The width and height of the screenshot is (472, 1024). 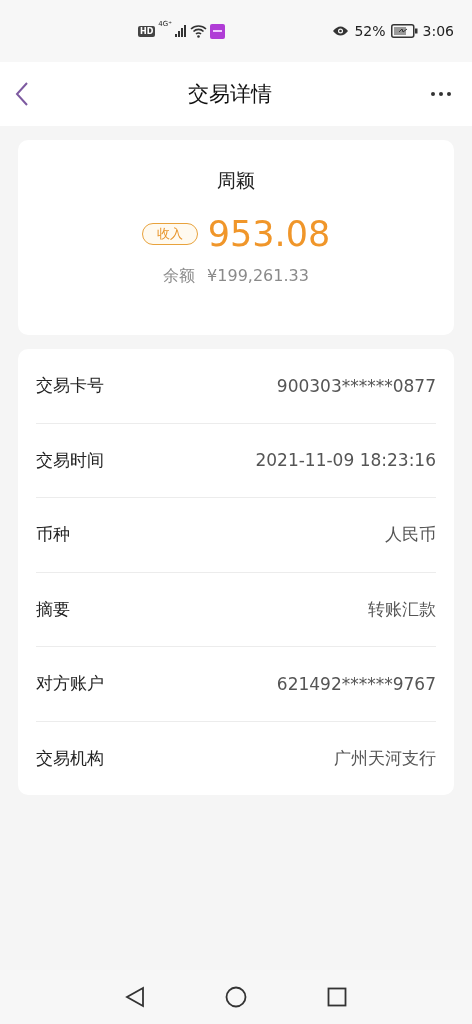 I want to click on income-tag: 收入, so click(x=169, y=234).